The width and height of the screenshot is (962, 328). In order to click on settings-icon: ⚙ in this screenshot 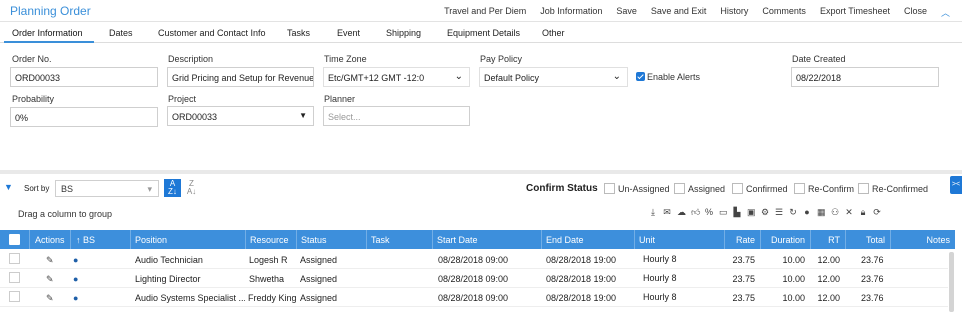, I will do `click(765, 212)`.